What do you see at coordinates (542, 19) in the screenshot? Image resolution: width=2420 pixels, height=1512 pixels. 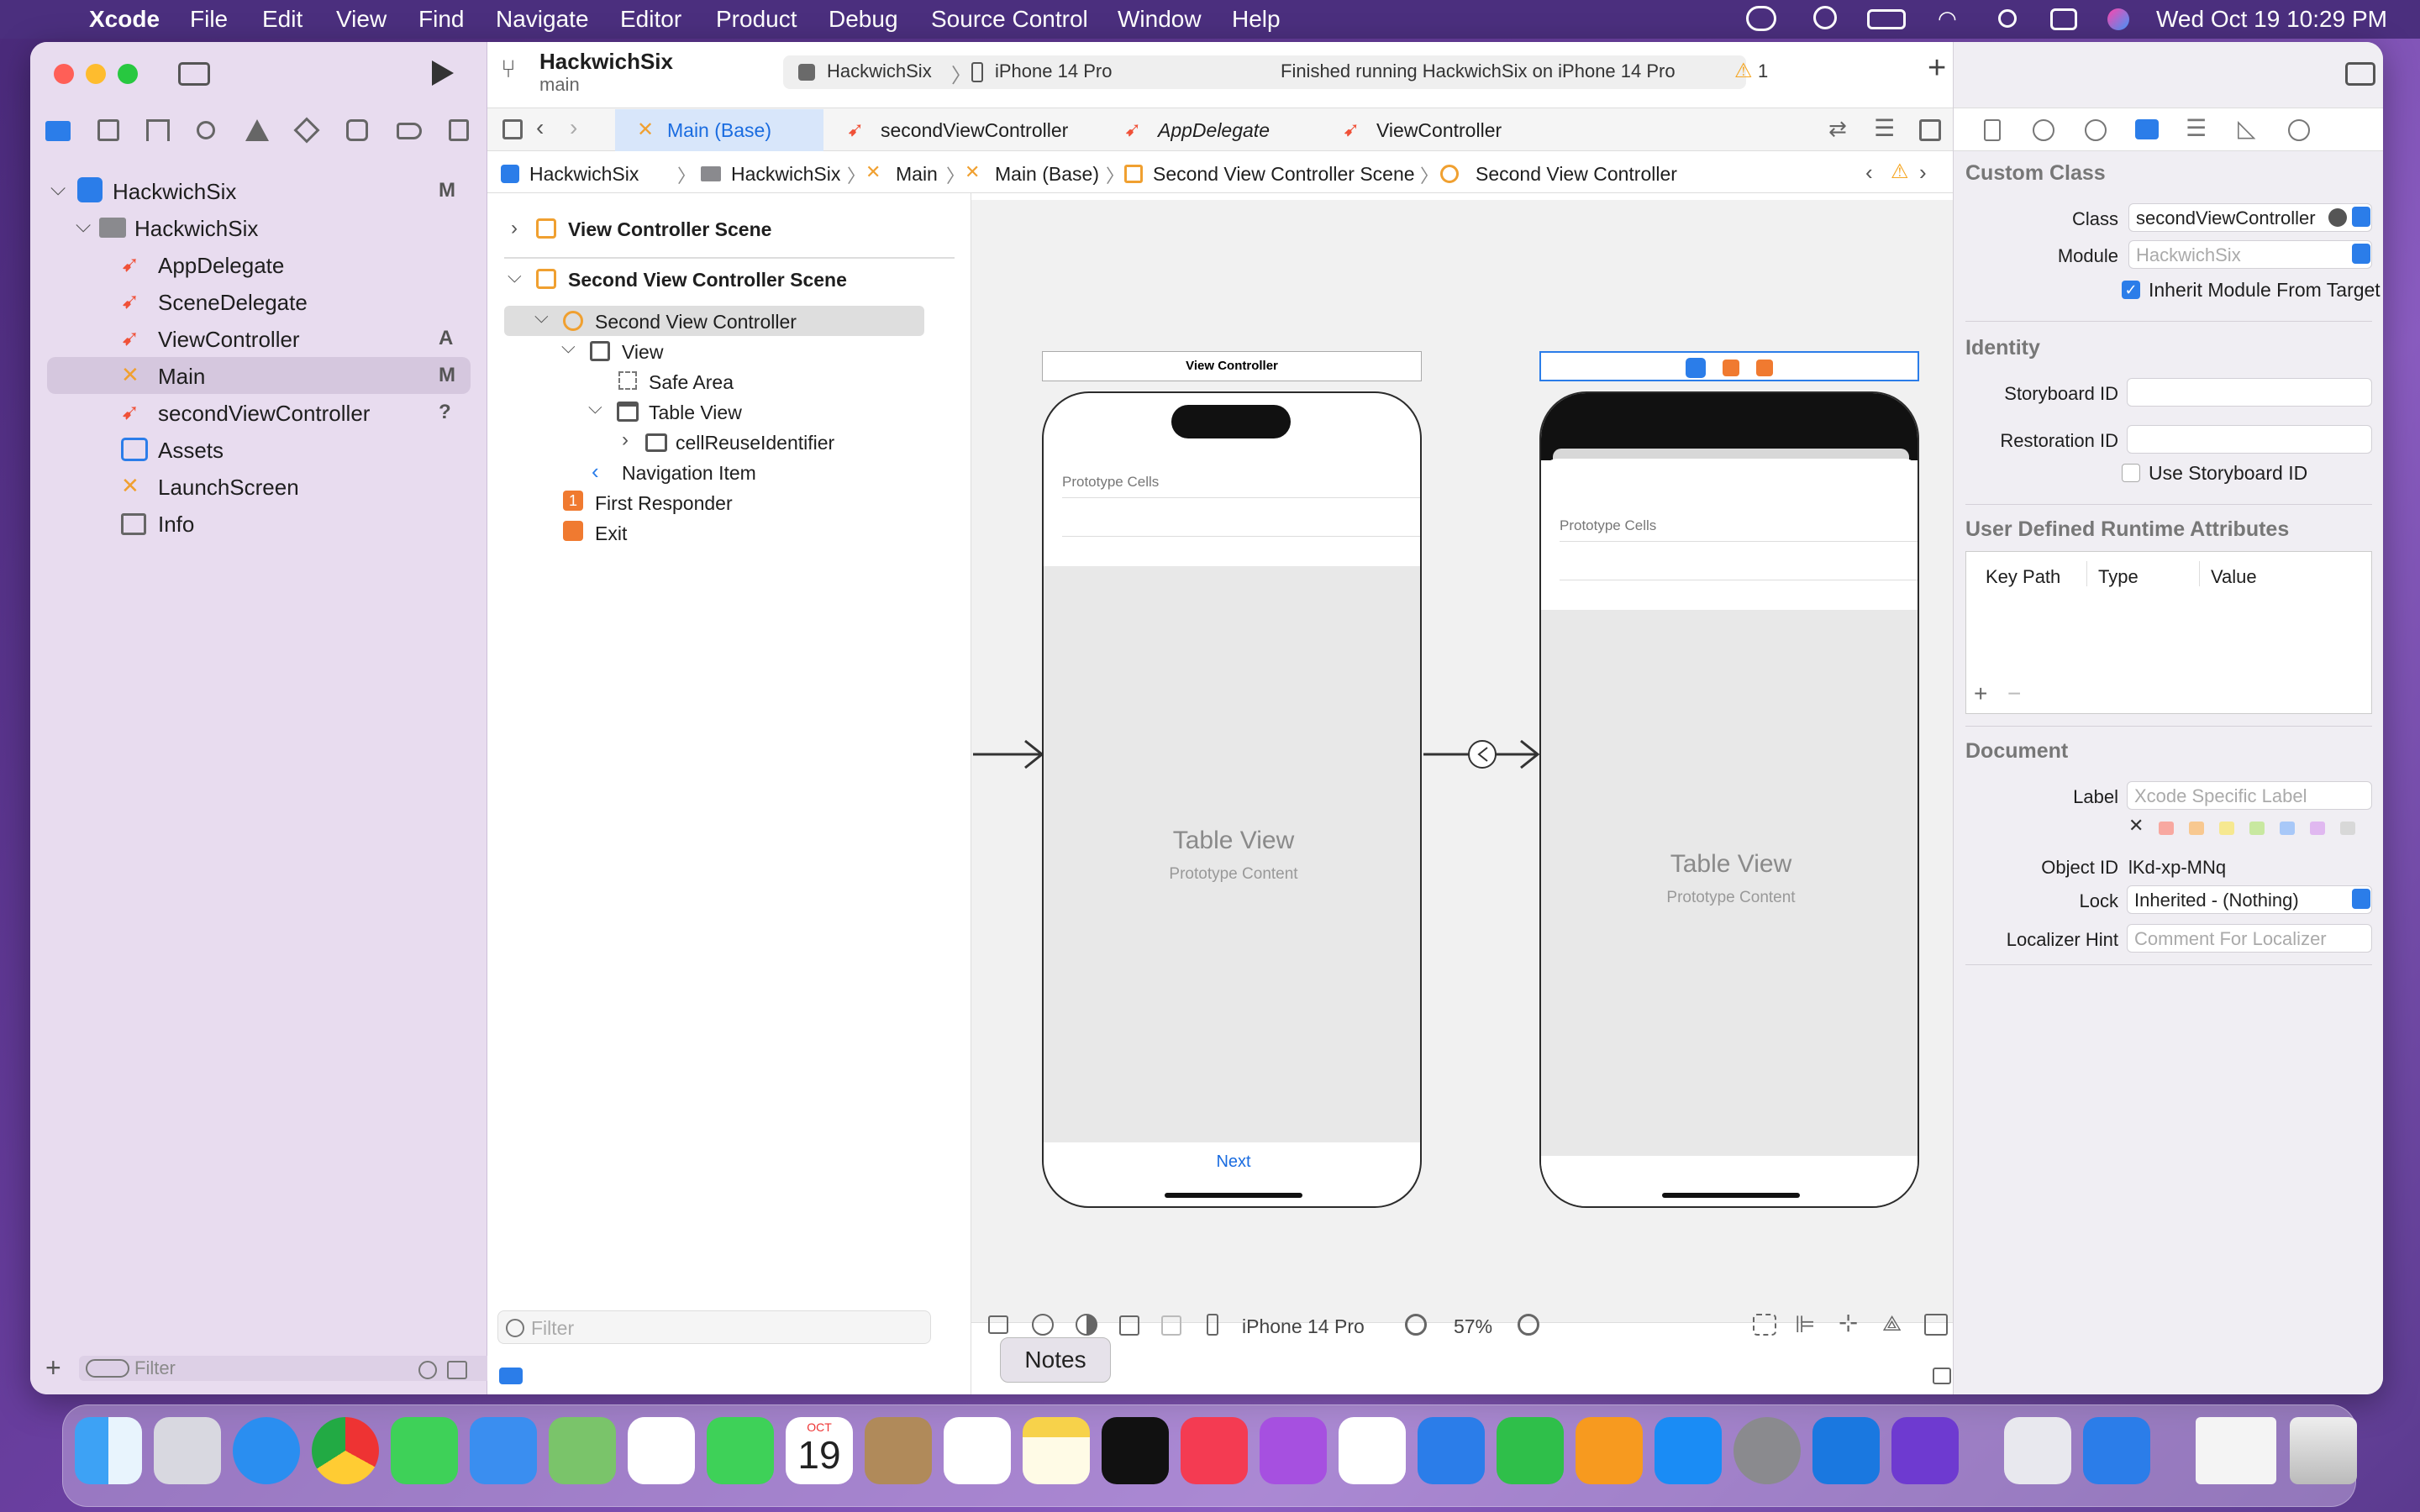 I see `menu-navigate: Navigate` at bounding box center [542, 19].